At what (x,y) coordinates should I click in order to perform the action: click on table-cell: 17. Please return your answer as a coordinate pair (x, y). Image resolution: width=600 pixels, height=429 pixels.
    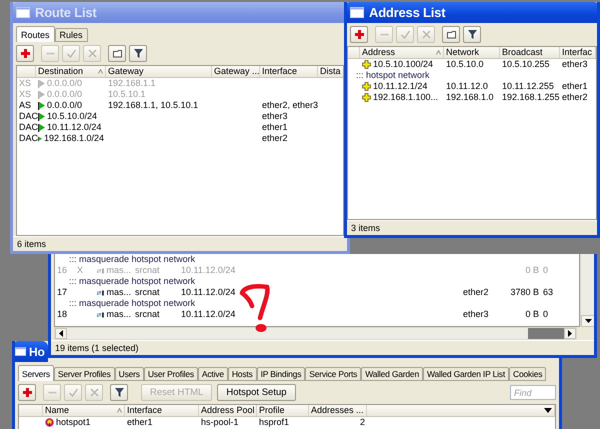
    Looking at the image, I should click on (62, 292).